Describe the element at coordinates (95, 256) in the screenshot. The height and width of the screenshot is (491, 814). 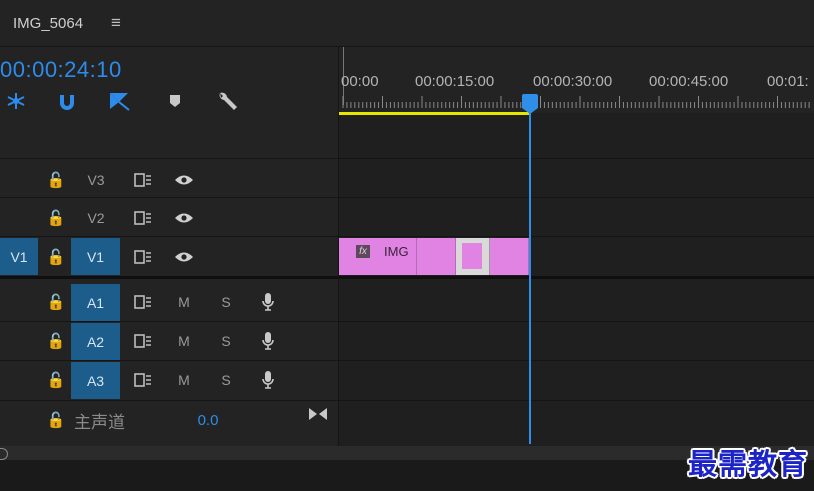
I see `track-label-v1: V1` at that location.